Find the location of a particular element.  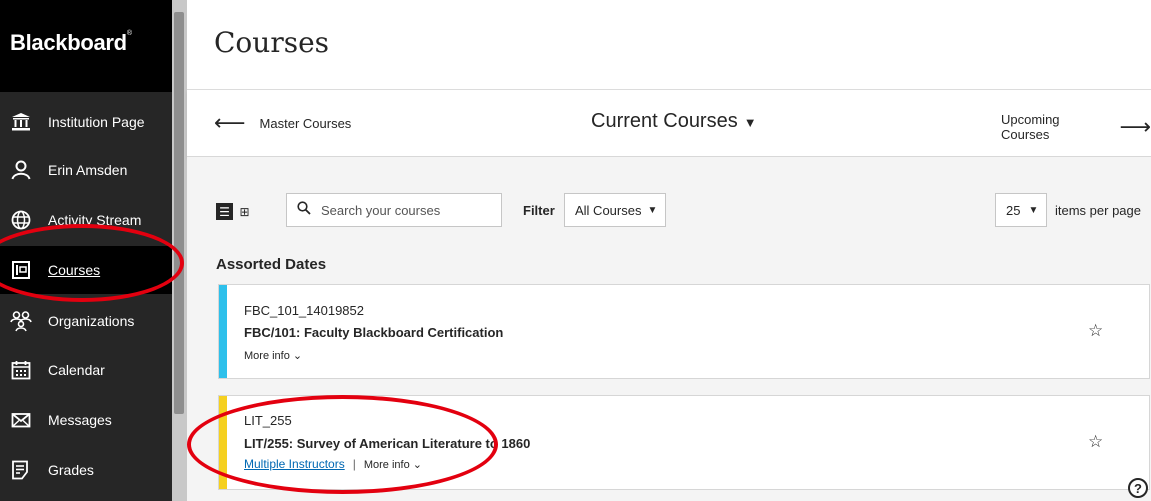

search-box is located at coordinates (394, 210).